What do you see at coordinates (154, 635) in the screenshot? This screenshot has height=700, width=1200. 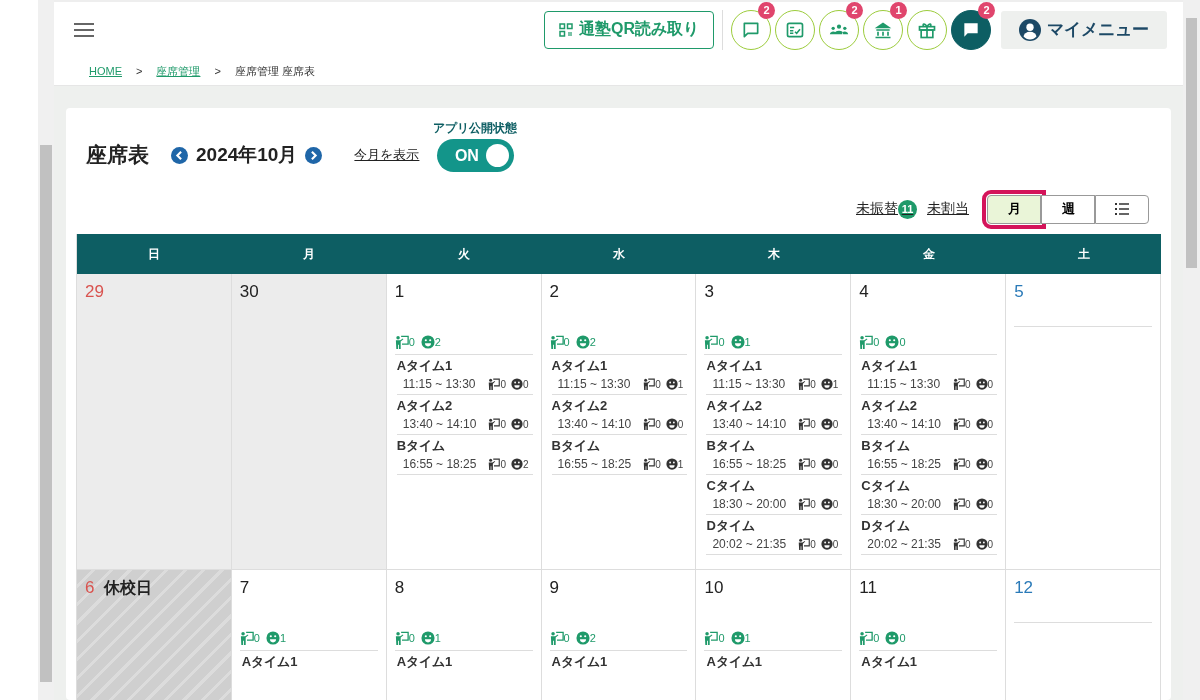 I see `calendar-day: 6 休校日` at bounding box center [154, 635].